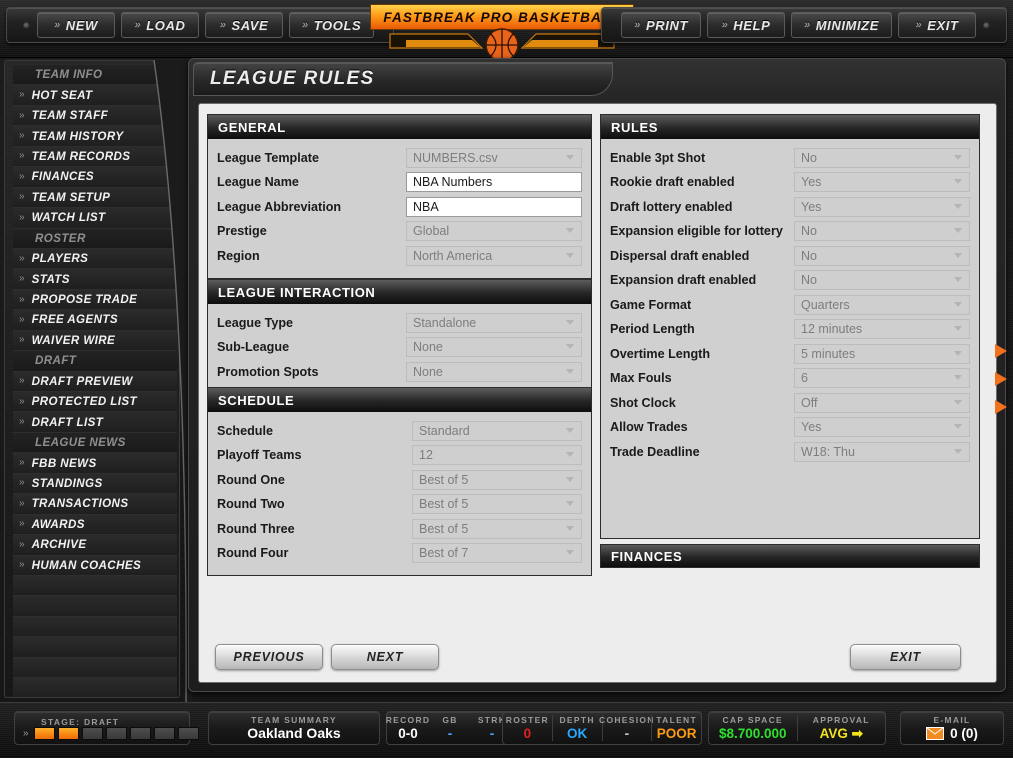  Describe the element at coordinates (882, 329) in the screenshot. I see `select-period-length: 12 minutes` at that location.